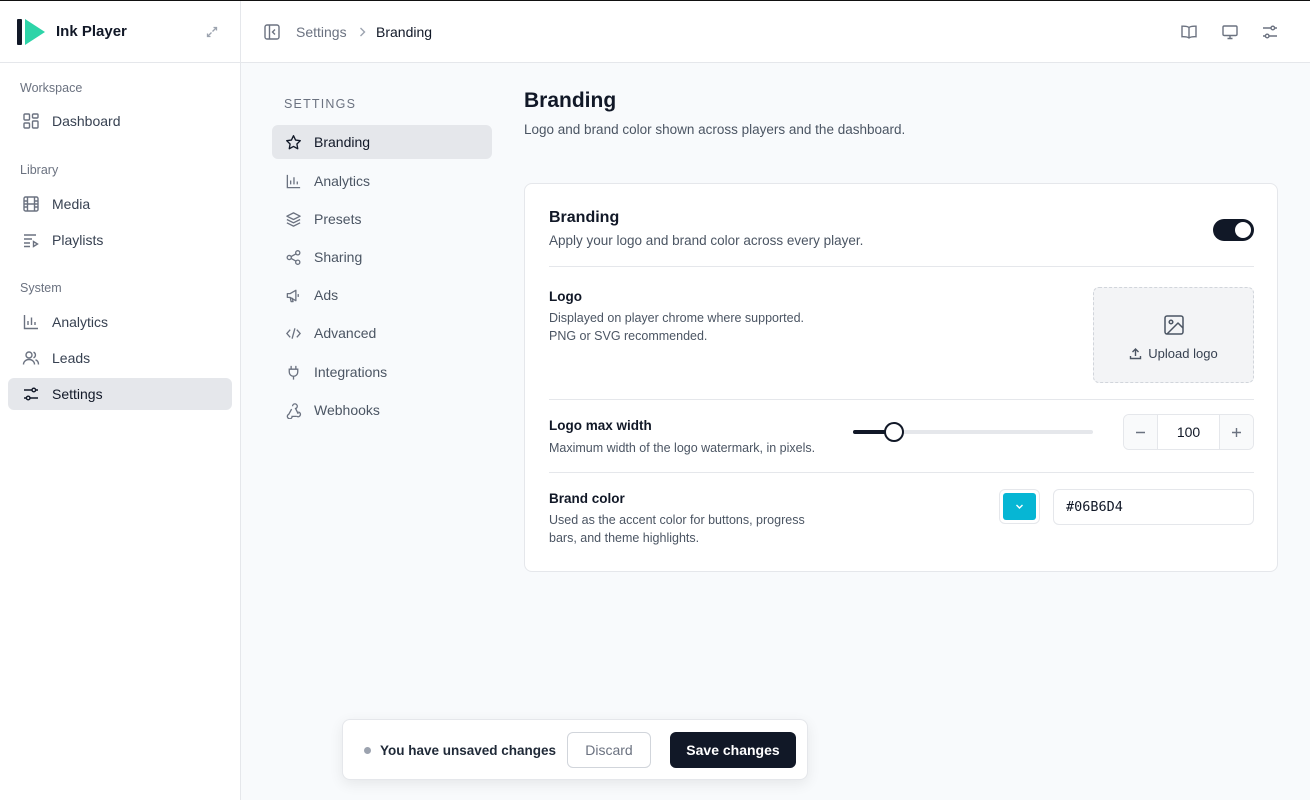 This screenshot has height=800, width=1310. What do you see at coordinates (609, 750) in the screenshot?
I see `discard-button: Discard` at bounding box center [609, 750].